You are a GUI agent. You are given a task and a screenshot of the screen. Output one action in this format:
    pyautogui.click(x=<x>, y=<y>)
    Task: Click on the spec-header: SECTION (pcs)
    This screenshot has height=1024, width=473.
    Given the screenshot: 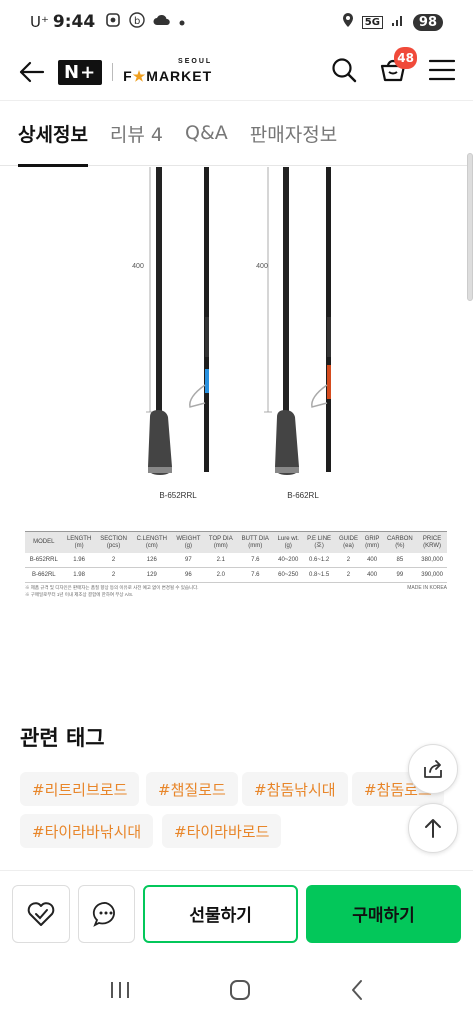 What is the action you would take?
    pyautogui.click(x=113, y=542)
    